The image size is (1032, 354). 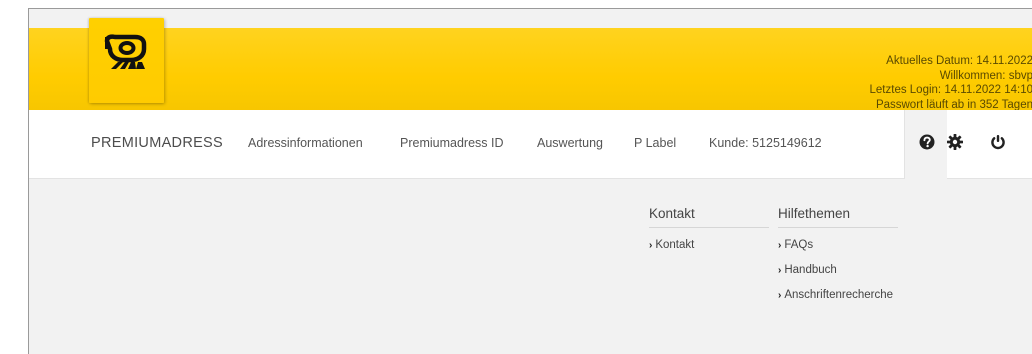 What do you see at coordinates (655, 143) in the screenshot?
I see `nav-item-p-label: P Label` at bounding box center [655, 143].